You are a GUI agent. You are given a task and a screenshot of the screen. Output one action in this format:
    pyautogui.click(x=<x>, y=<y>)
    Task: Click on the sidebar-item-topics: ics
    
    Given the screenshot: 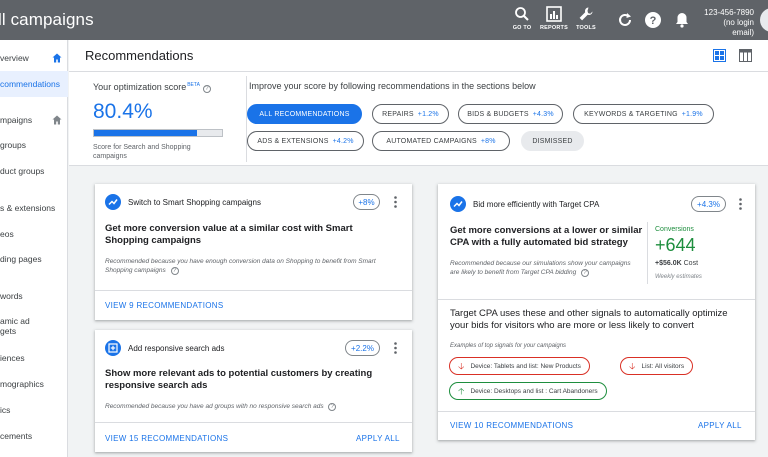 What is the action you would take?
    pyautogui.click(x=34, y=410)
    